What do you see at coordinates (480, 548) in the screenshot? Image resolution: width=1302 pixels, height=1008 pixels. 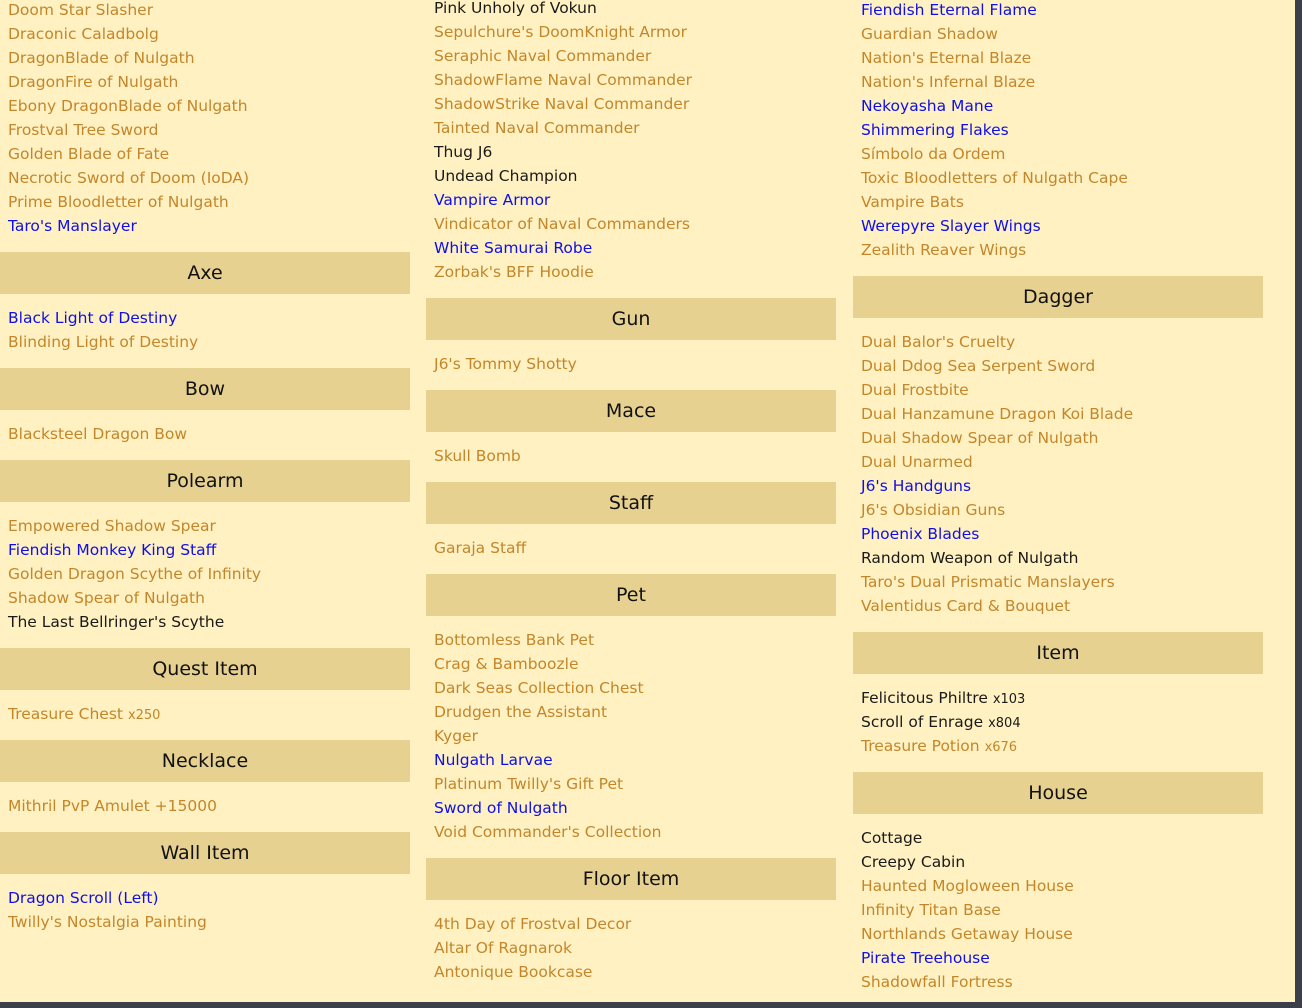 I see `item-link: Garaja Staff` at bounding box center [480, 548].